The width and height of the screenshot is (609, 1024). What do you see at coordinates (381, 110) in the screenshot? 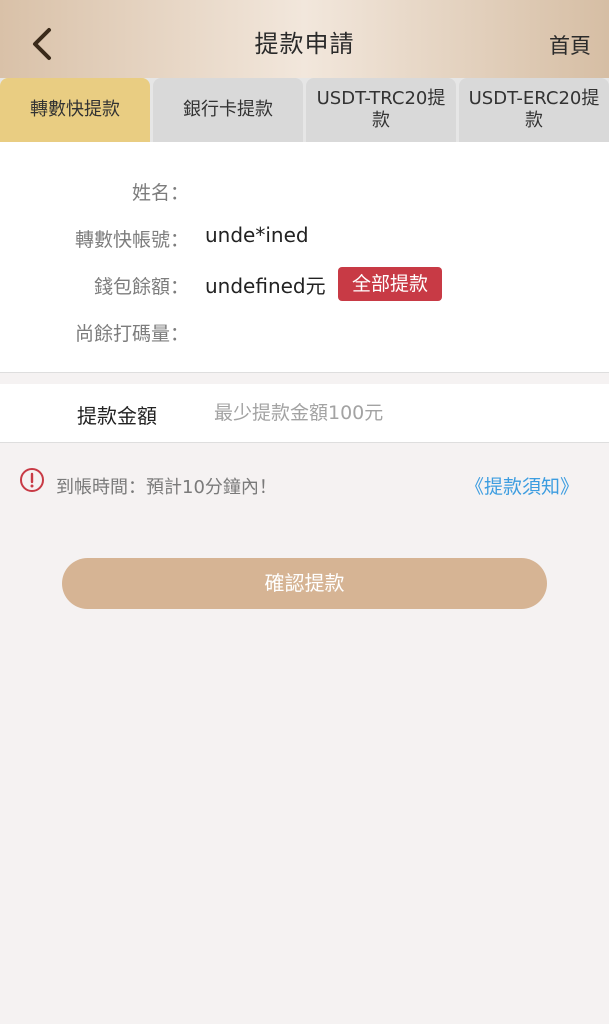
I see `tab-usdt-trc20-withdraw: USDT-TRC20提款` at bounding box center [381, 110].